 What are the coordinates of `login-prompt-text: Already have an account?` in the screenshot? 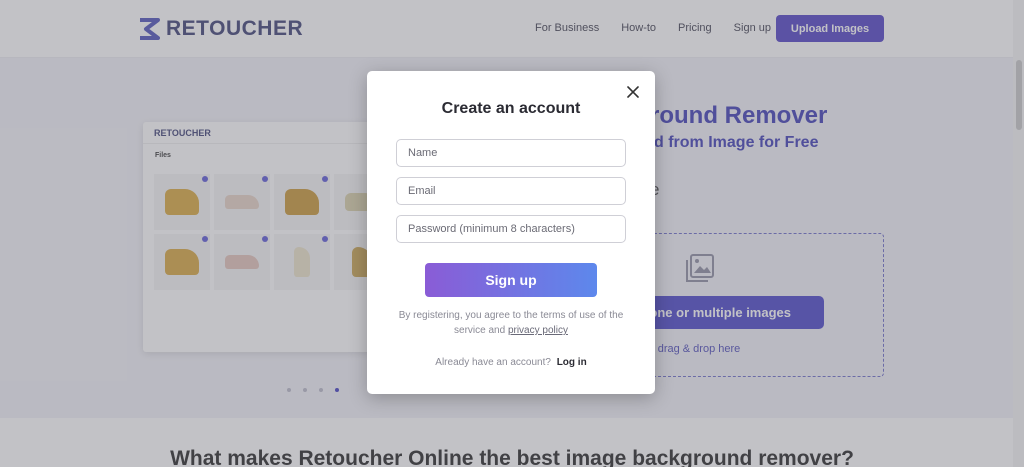 It's located at (493, 362).